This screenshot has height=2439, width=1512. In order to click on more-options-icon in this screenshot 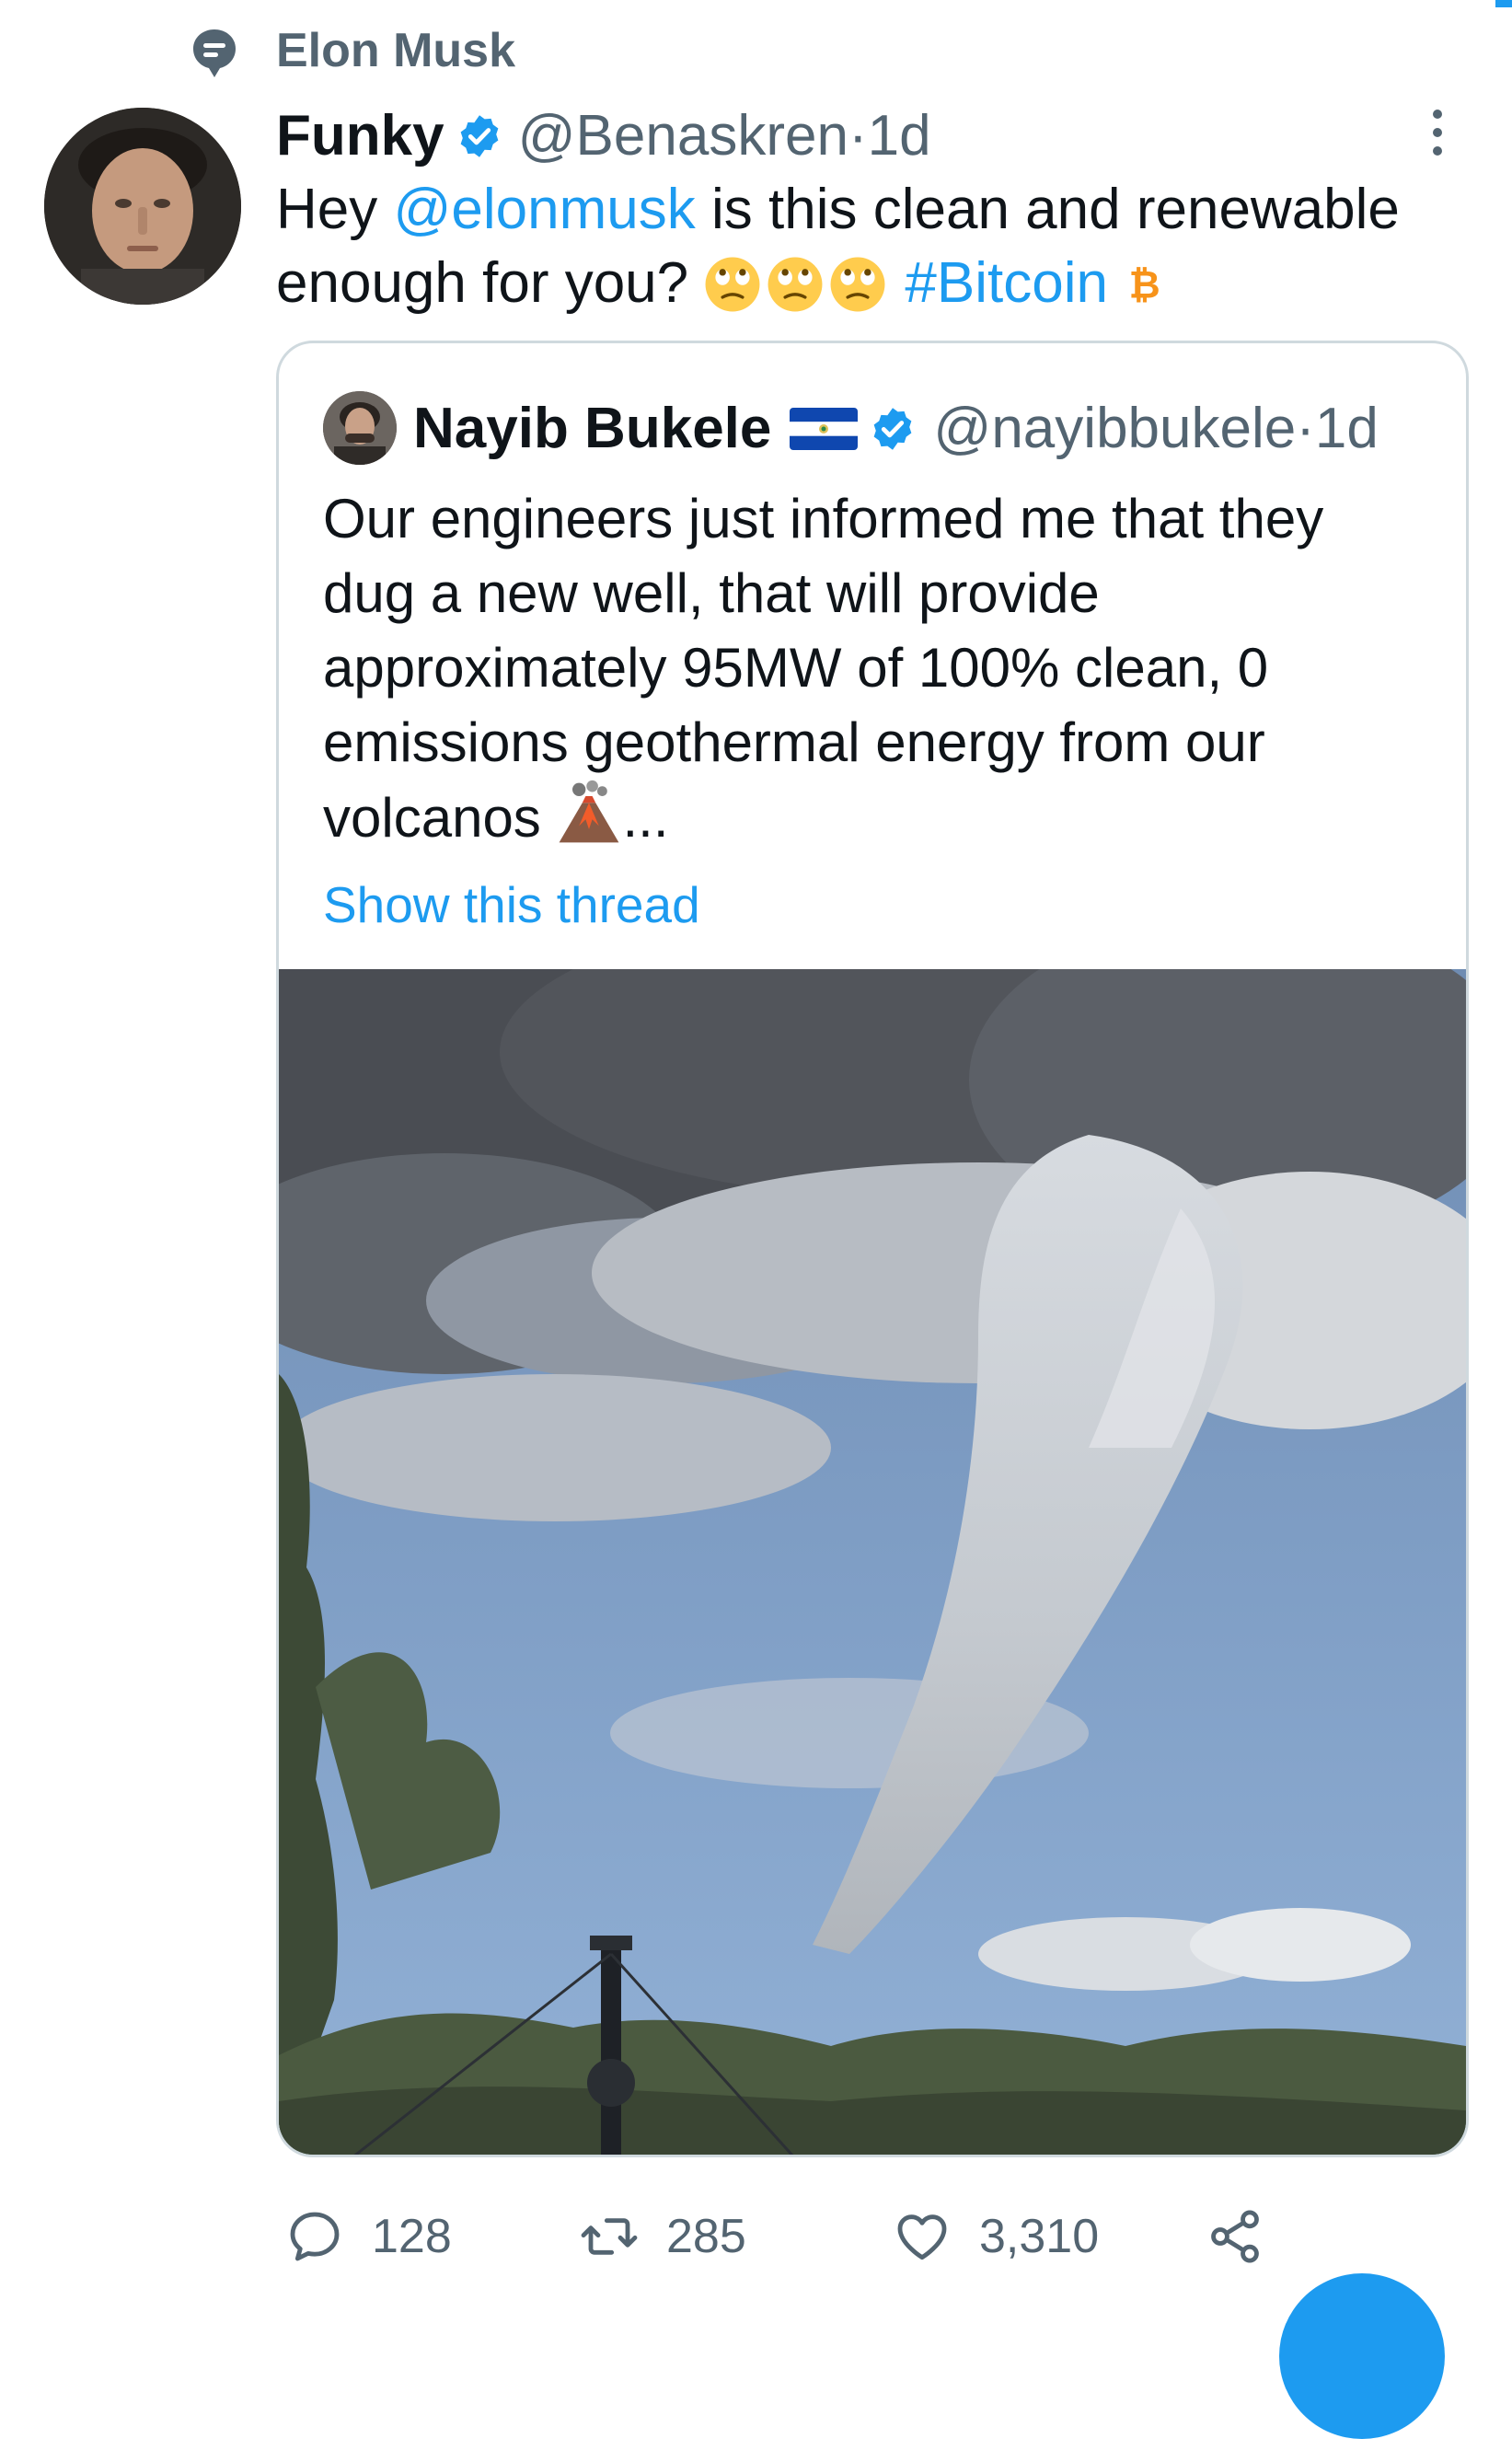, I will do `click(1437, 132)`.